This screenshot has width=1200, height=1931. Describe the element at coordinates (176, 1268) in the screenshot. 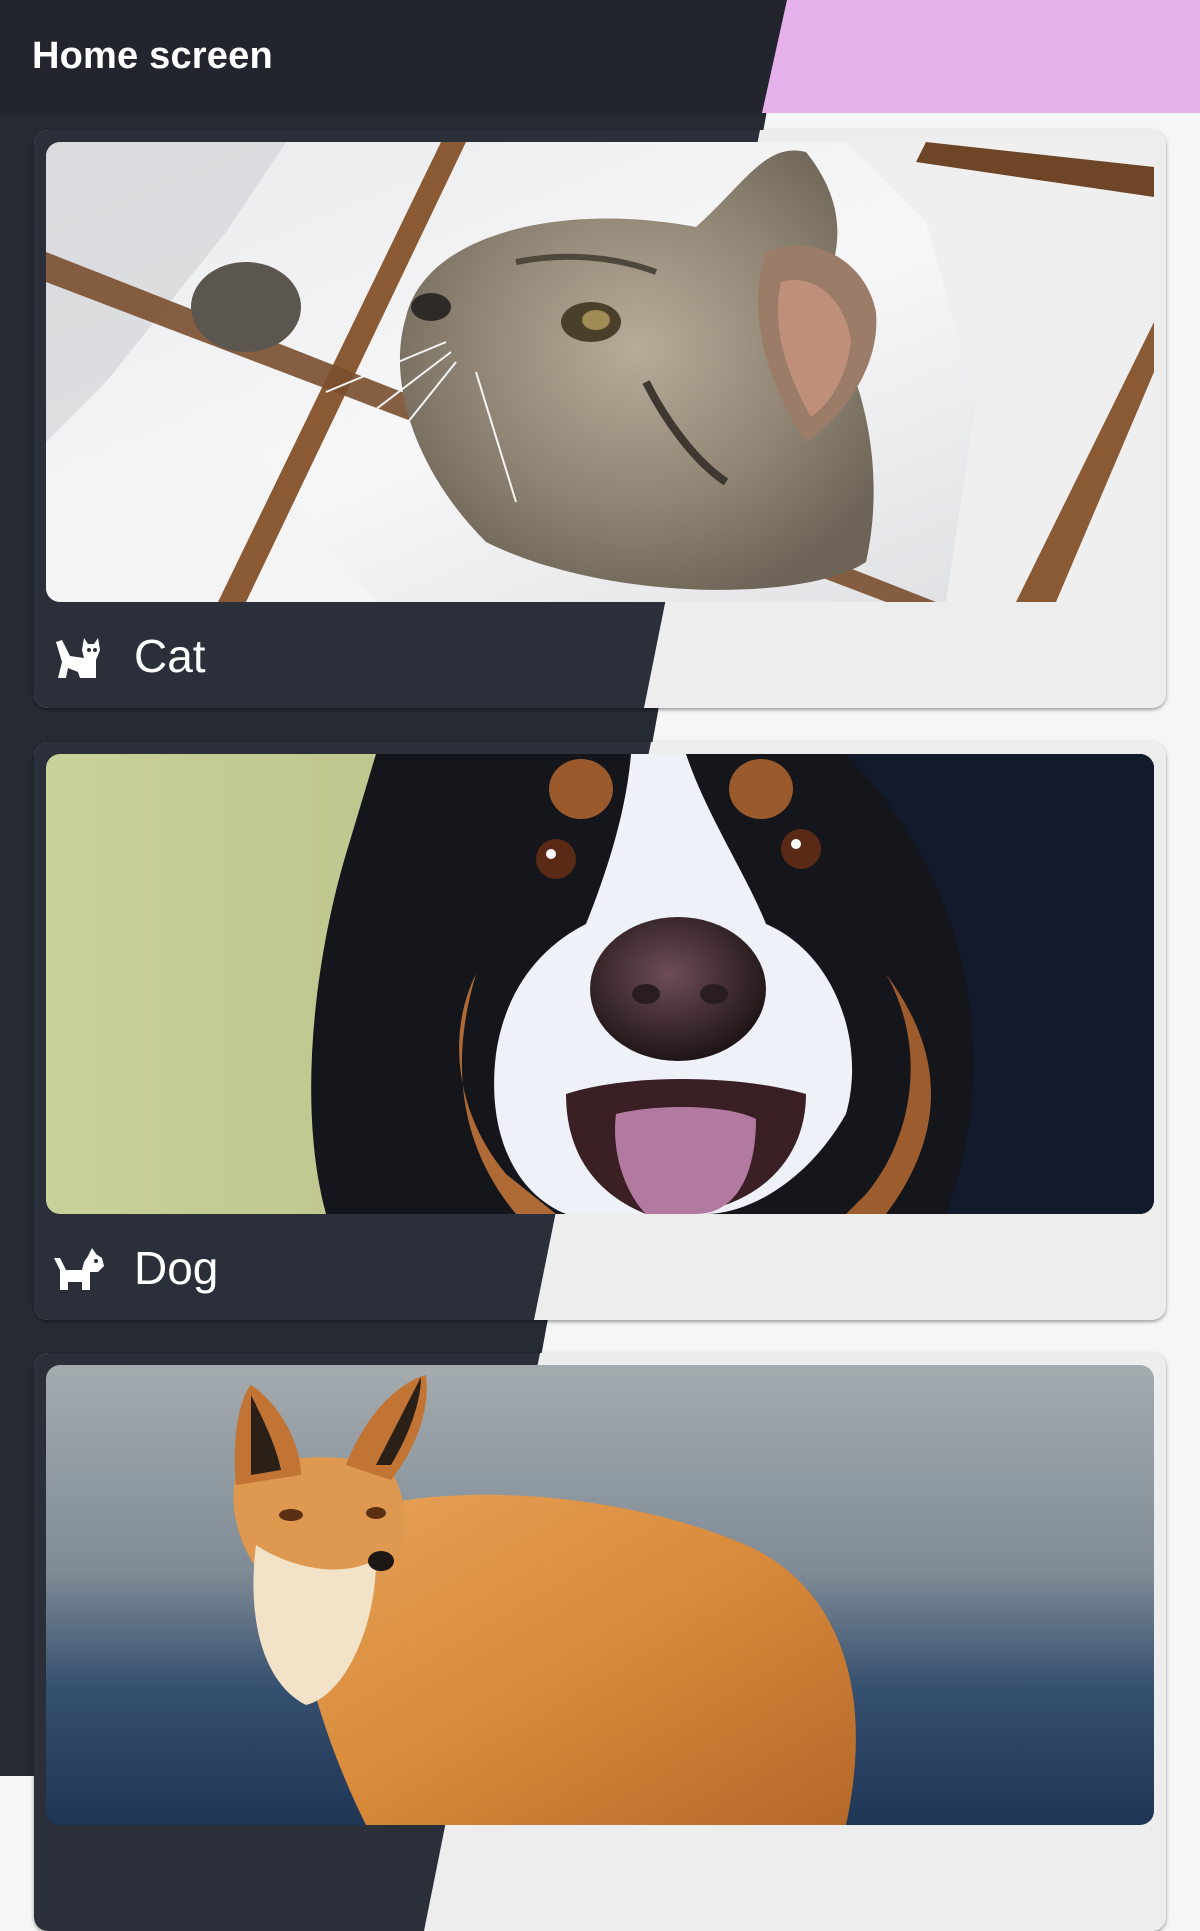

I see `card-label-dog: Dog` at that location.